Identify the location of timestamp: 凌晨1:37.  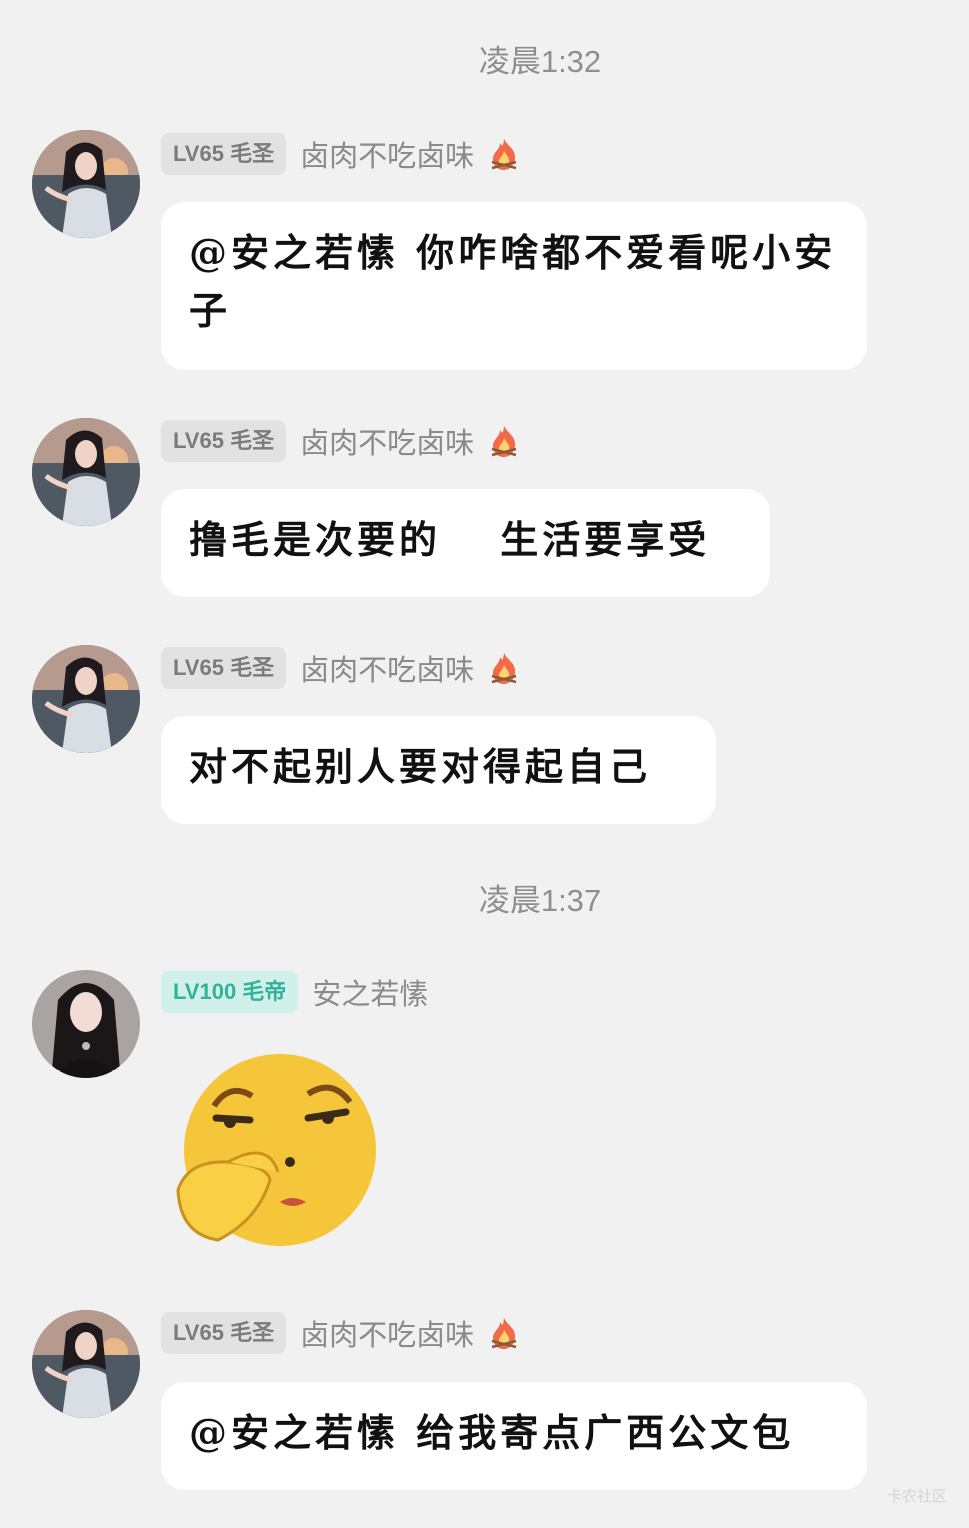
(540, 900).